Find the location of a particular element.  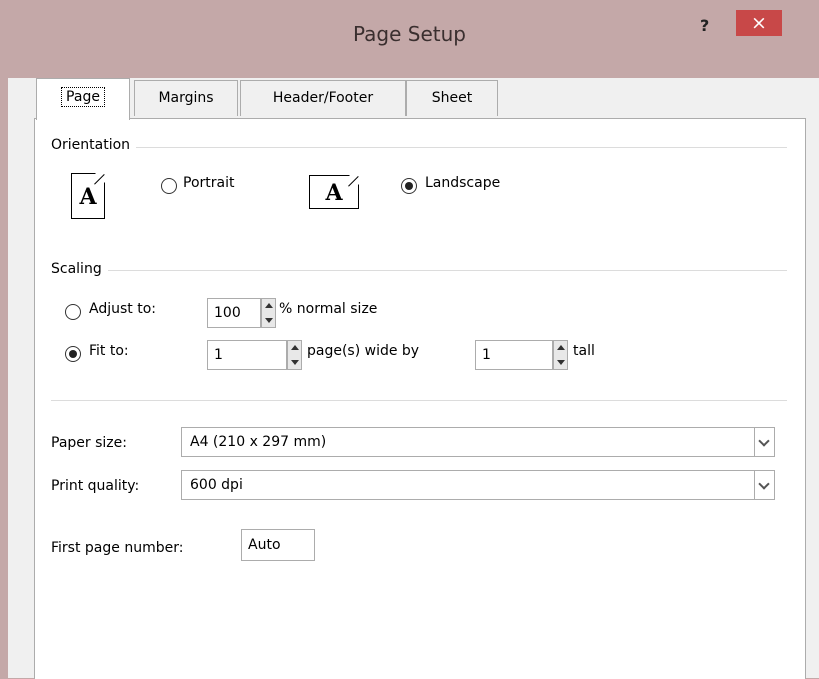

tab-margins: Margins is located at coordinates (186, 98).